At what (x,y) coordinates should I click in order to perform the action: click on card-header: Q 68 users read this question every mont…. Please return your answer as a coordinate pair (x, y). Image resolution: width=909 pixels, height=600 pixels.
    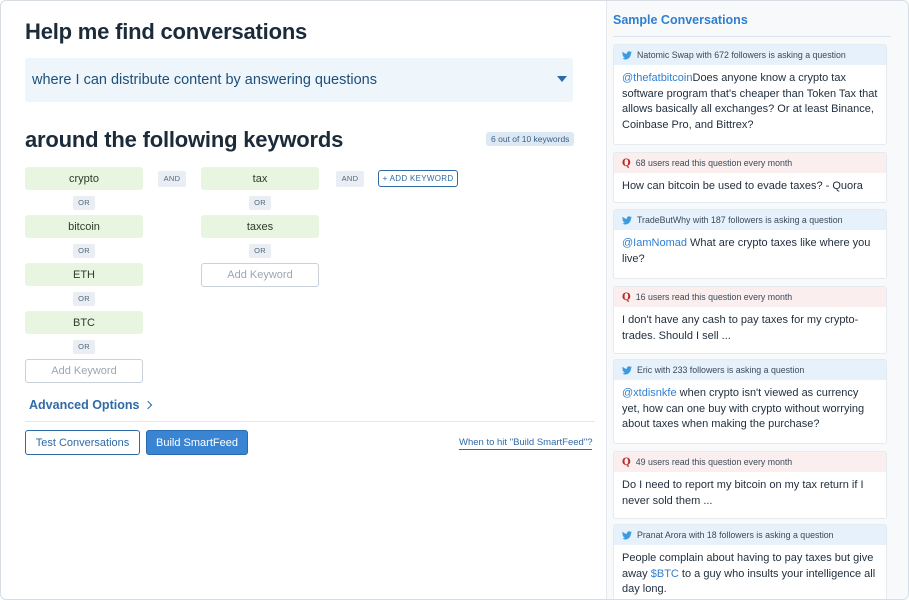
    Looking at the image, I should click on (750, 163).